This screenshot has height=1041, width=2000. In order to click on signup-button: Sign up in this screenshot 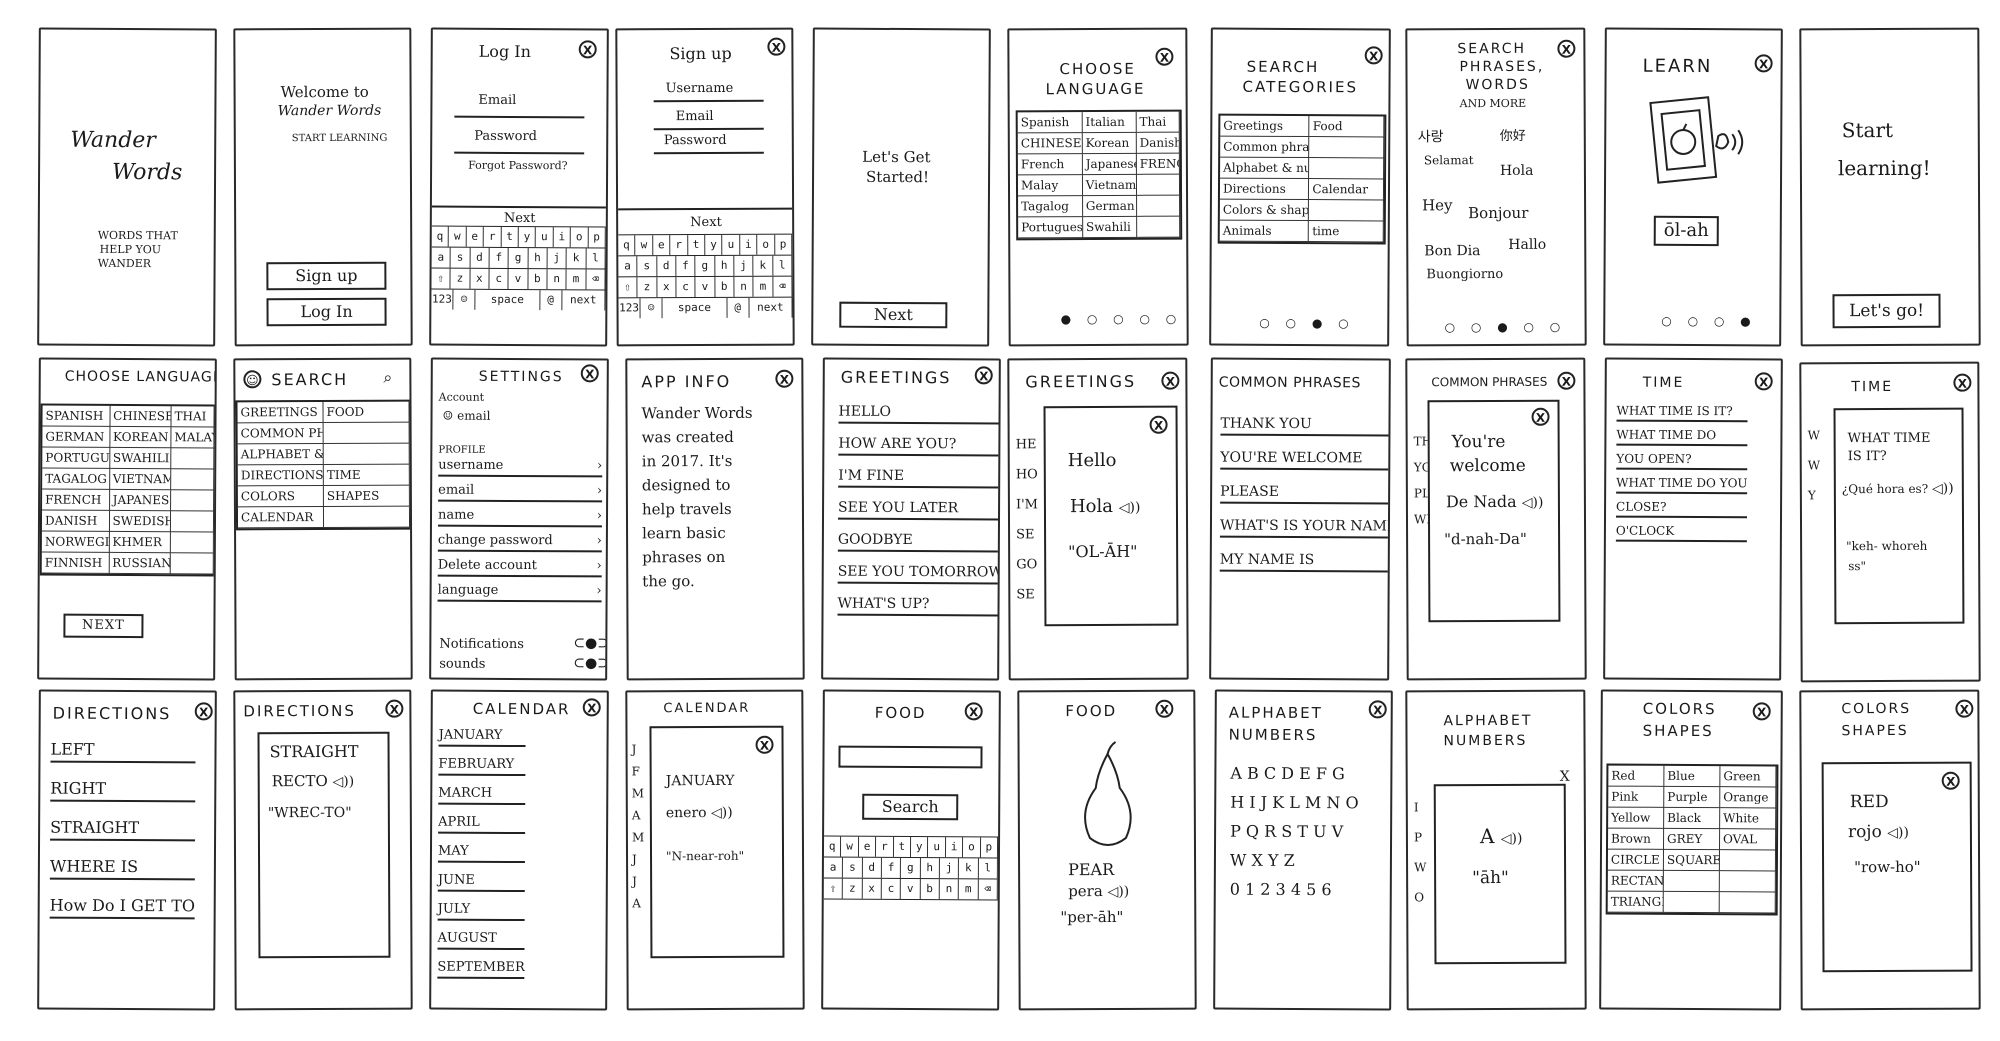, I will do `click(326, 276)`.